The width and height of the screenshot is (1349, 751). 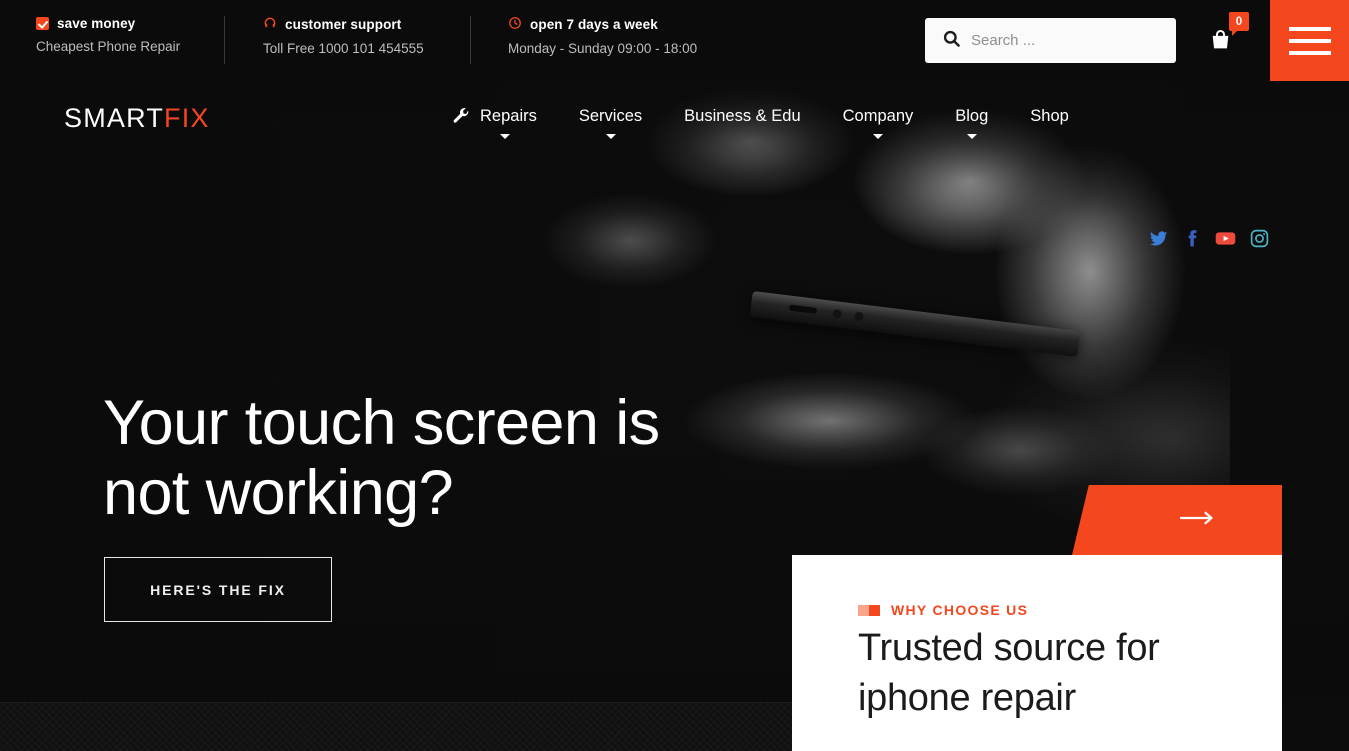 I want to click on why-choose-eyebrow: WHY CHOOSE US, so click(x=943, y=610).